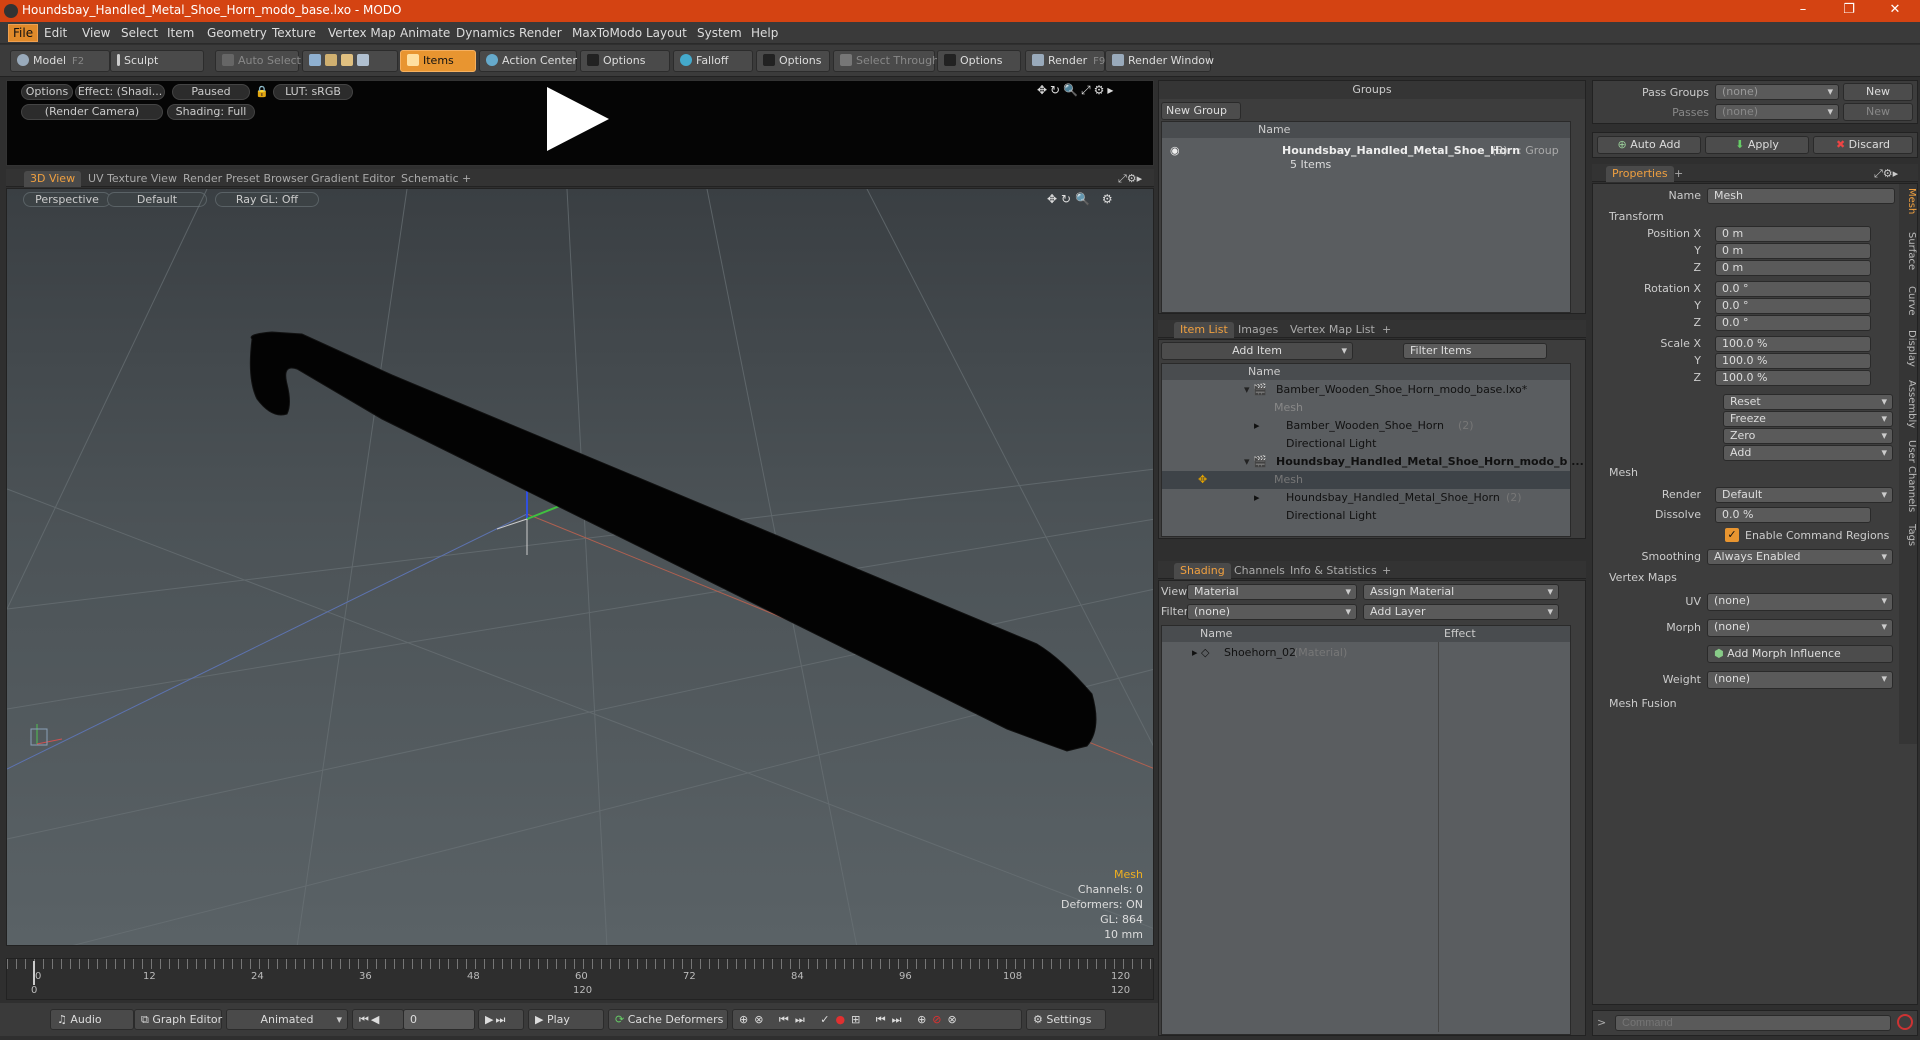 The height and width of the screenshot is (1040, 1920). What do you see at coordinates (258, 61) in the screenshot?
I see `auto-select-button: Auto Select` at bounding box center [258, 61].